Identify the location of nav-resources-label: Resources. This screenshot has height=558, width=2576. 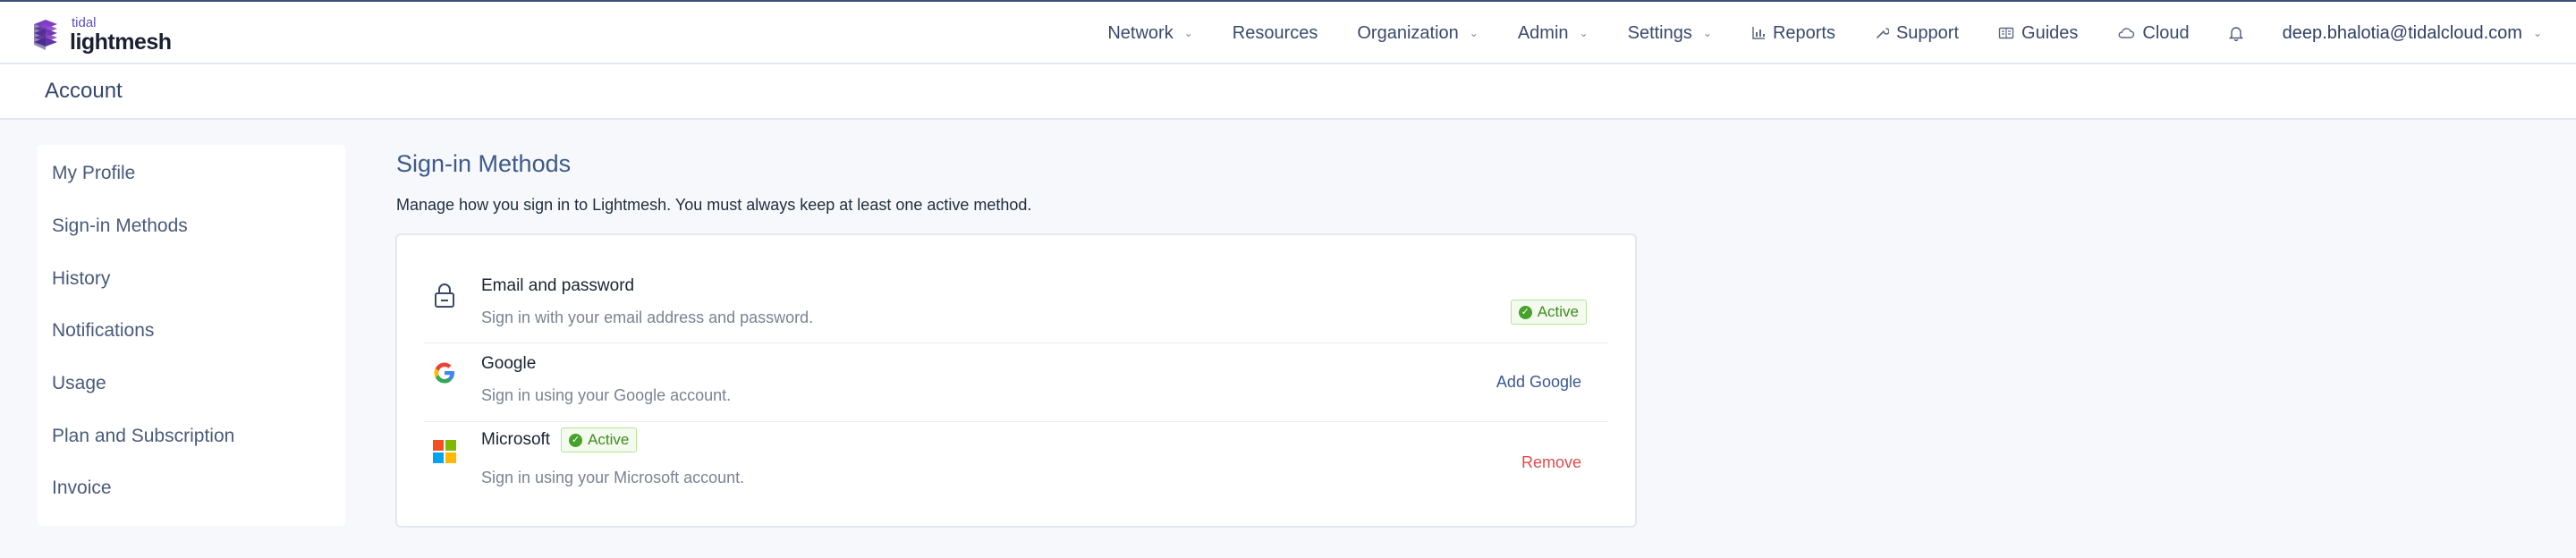
(1275, 32).